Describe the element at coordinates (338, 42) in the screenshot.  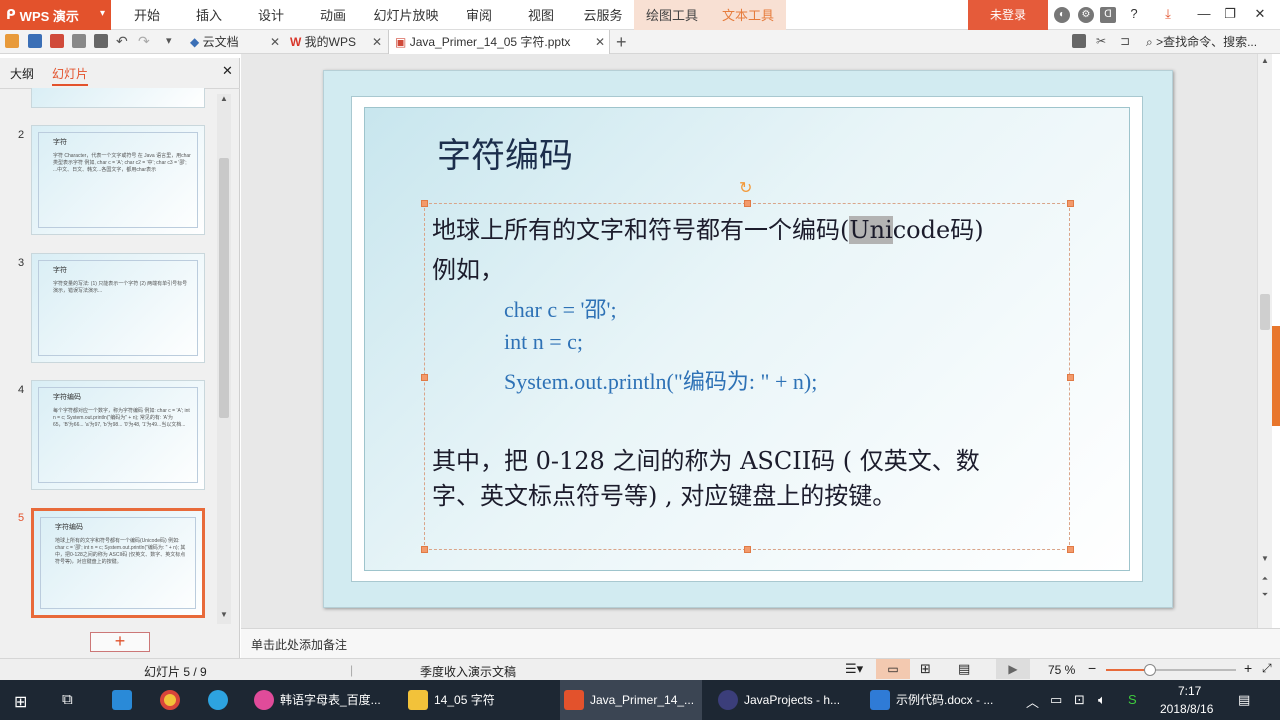
I see `tab-my-wps: W 我的WPS ✕` at that location.